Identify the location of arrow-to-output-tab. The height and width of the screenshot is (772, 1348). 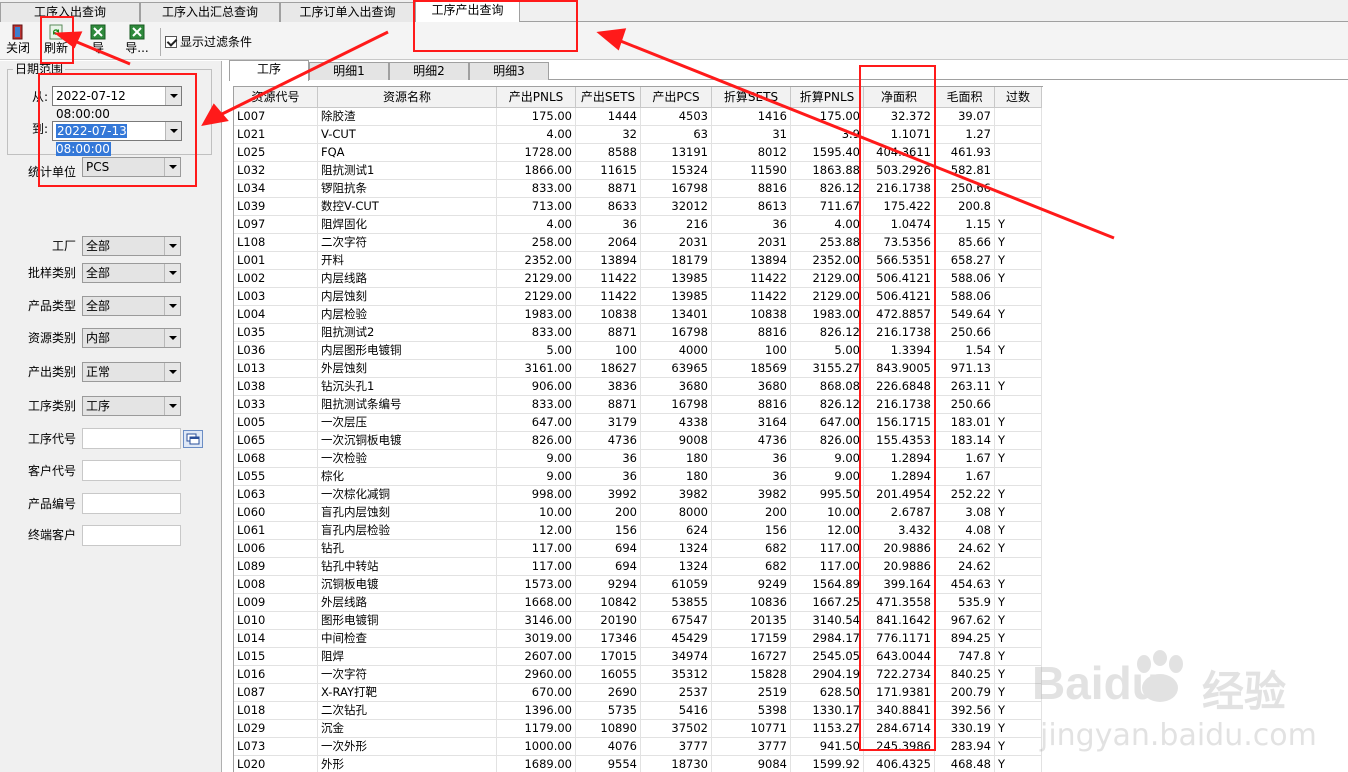
(866, 139).